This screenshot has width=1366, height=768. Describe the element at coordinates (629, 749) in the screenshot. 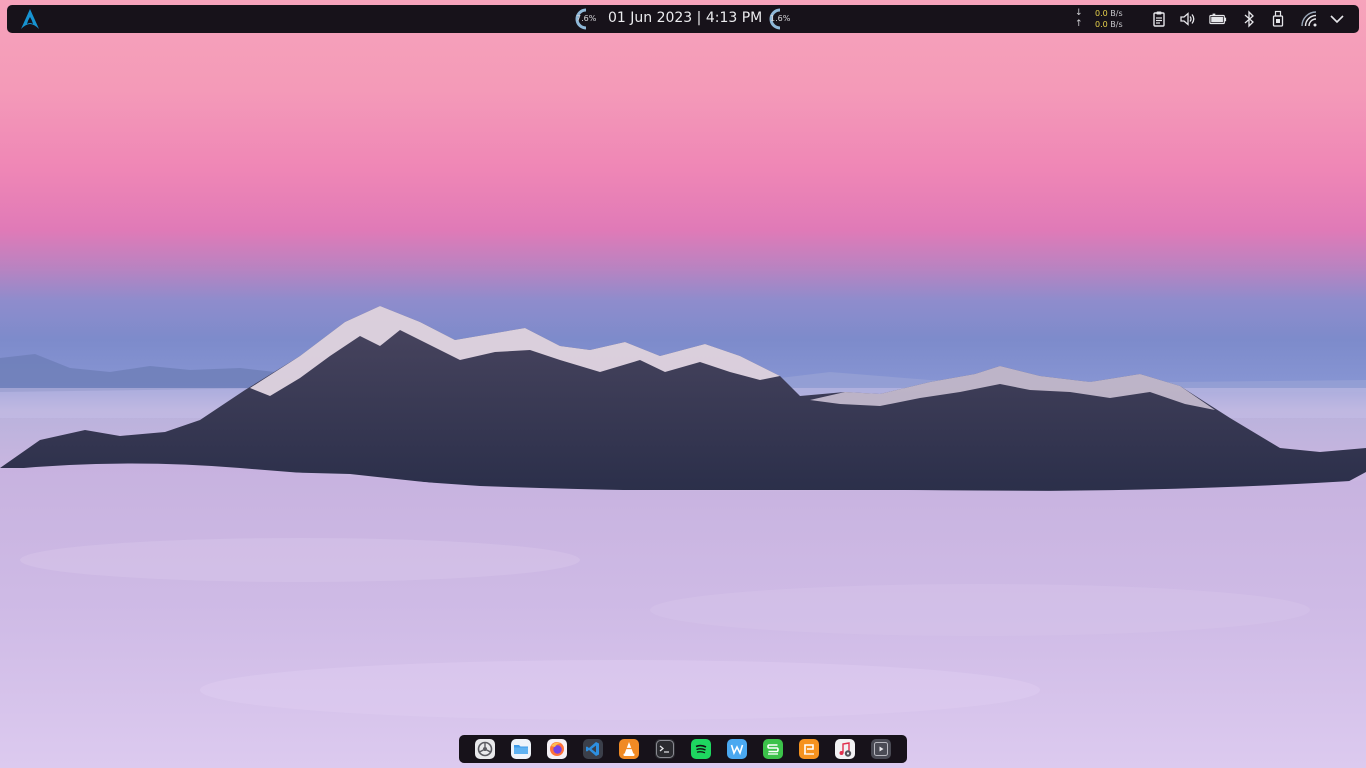

I see `dock-vlc-icon` at that location.